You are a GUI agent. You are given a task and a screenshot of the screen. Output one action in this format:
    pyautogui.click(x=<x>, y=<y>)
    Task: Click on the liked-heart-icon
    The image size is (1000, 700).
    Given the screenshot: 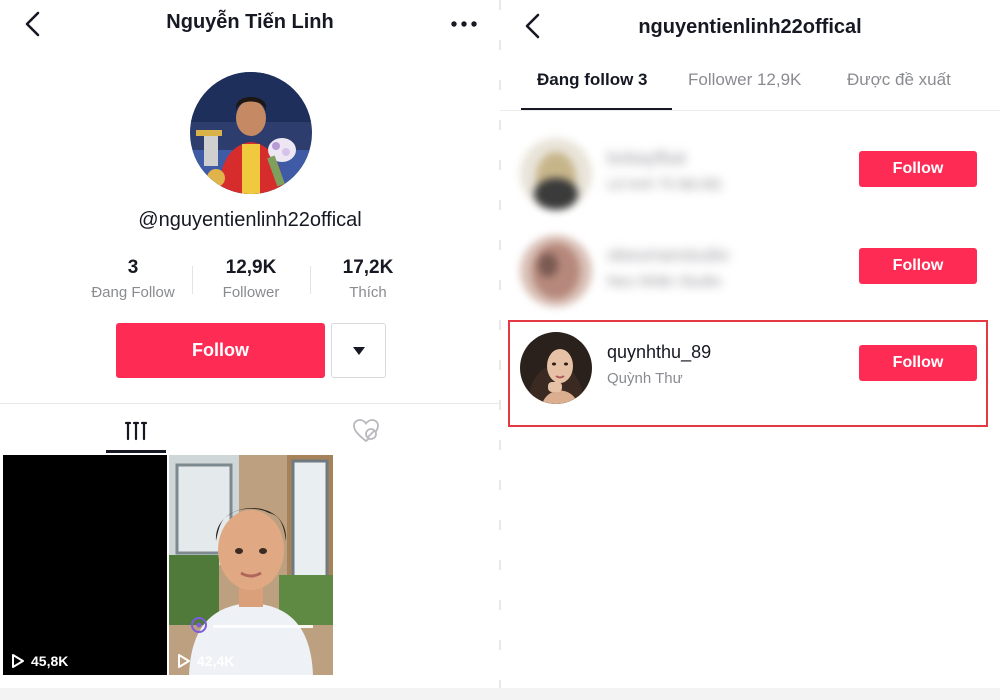 What is the action you would take?
    pyautogui.click(x=366, y=431)
    